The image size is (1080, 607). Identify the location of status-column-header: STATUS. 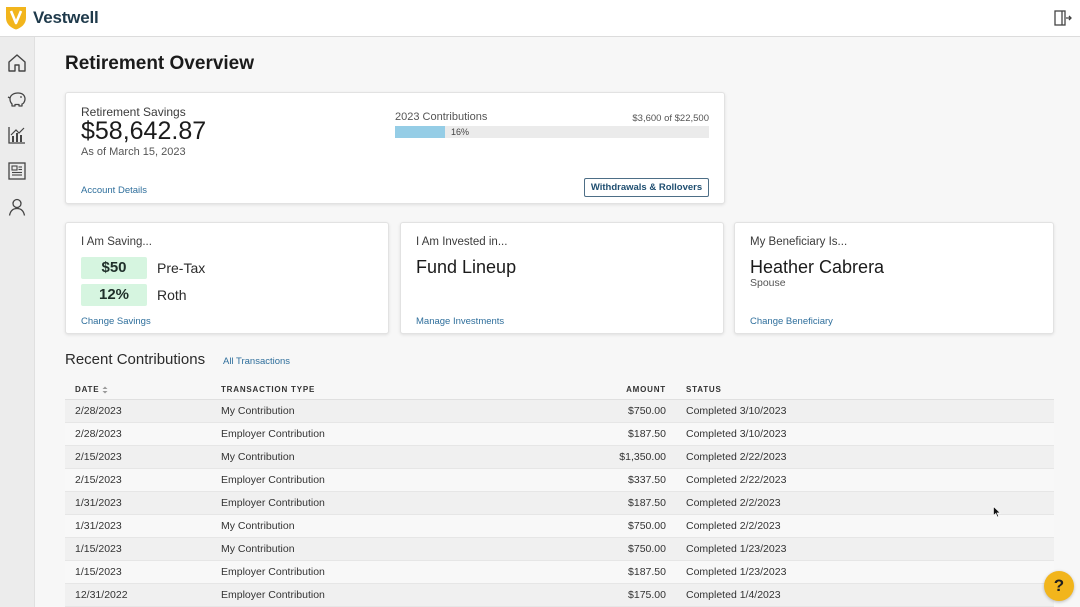
(860, 390).